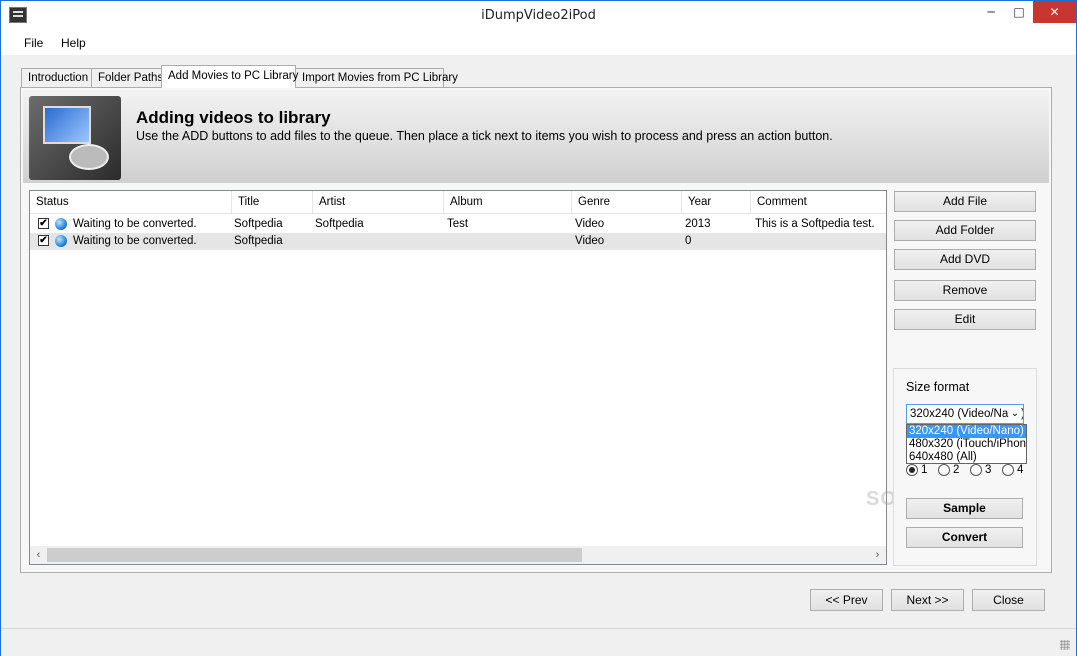 This screenshot has width=1077, height=656. Describe the element at coordinates (965, 259) in the screenshot. I see `add-dvd-button: Add DVD` at that location.